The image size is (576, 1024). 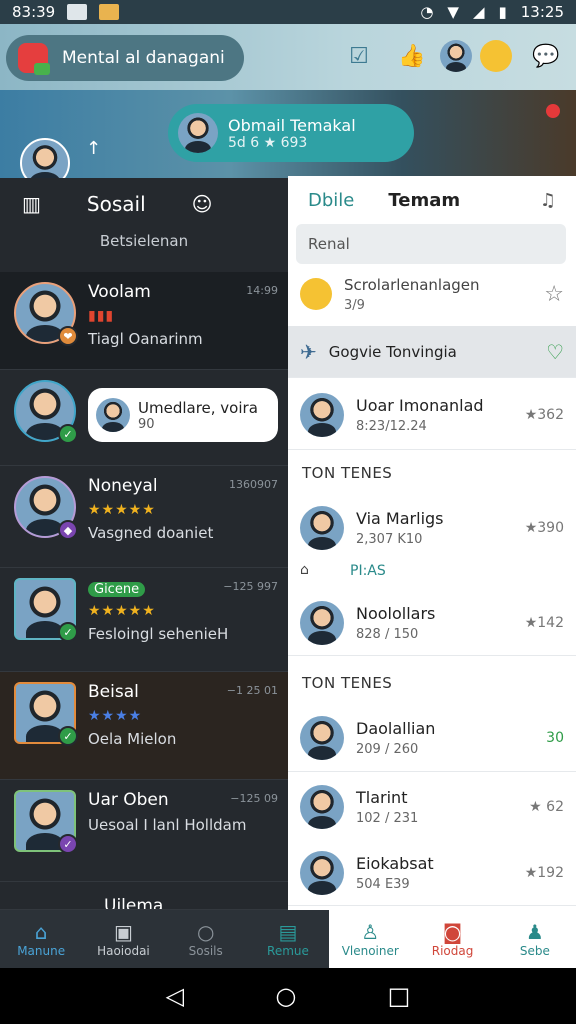 I want to click on battery-icon: ▮, so click(x=502, y=12).